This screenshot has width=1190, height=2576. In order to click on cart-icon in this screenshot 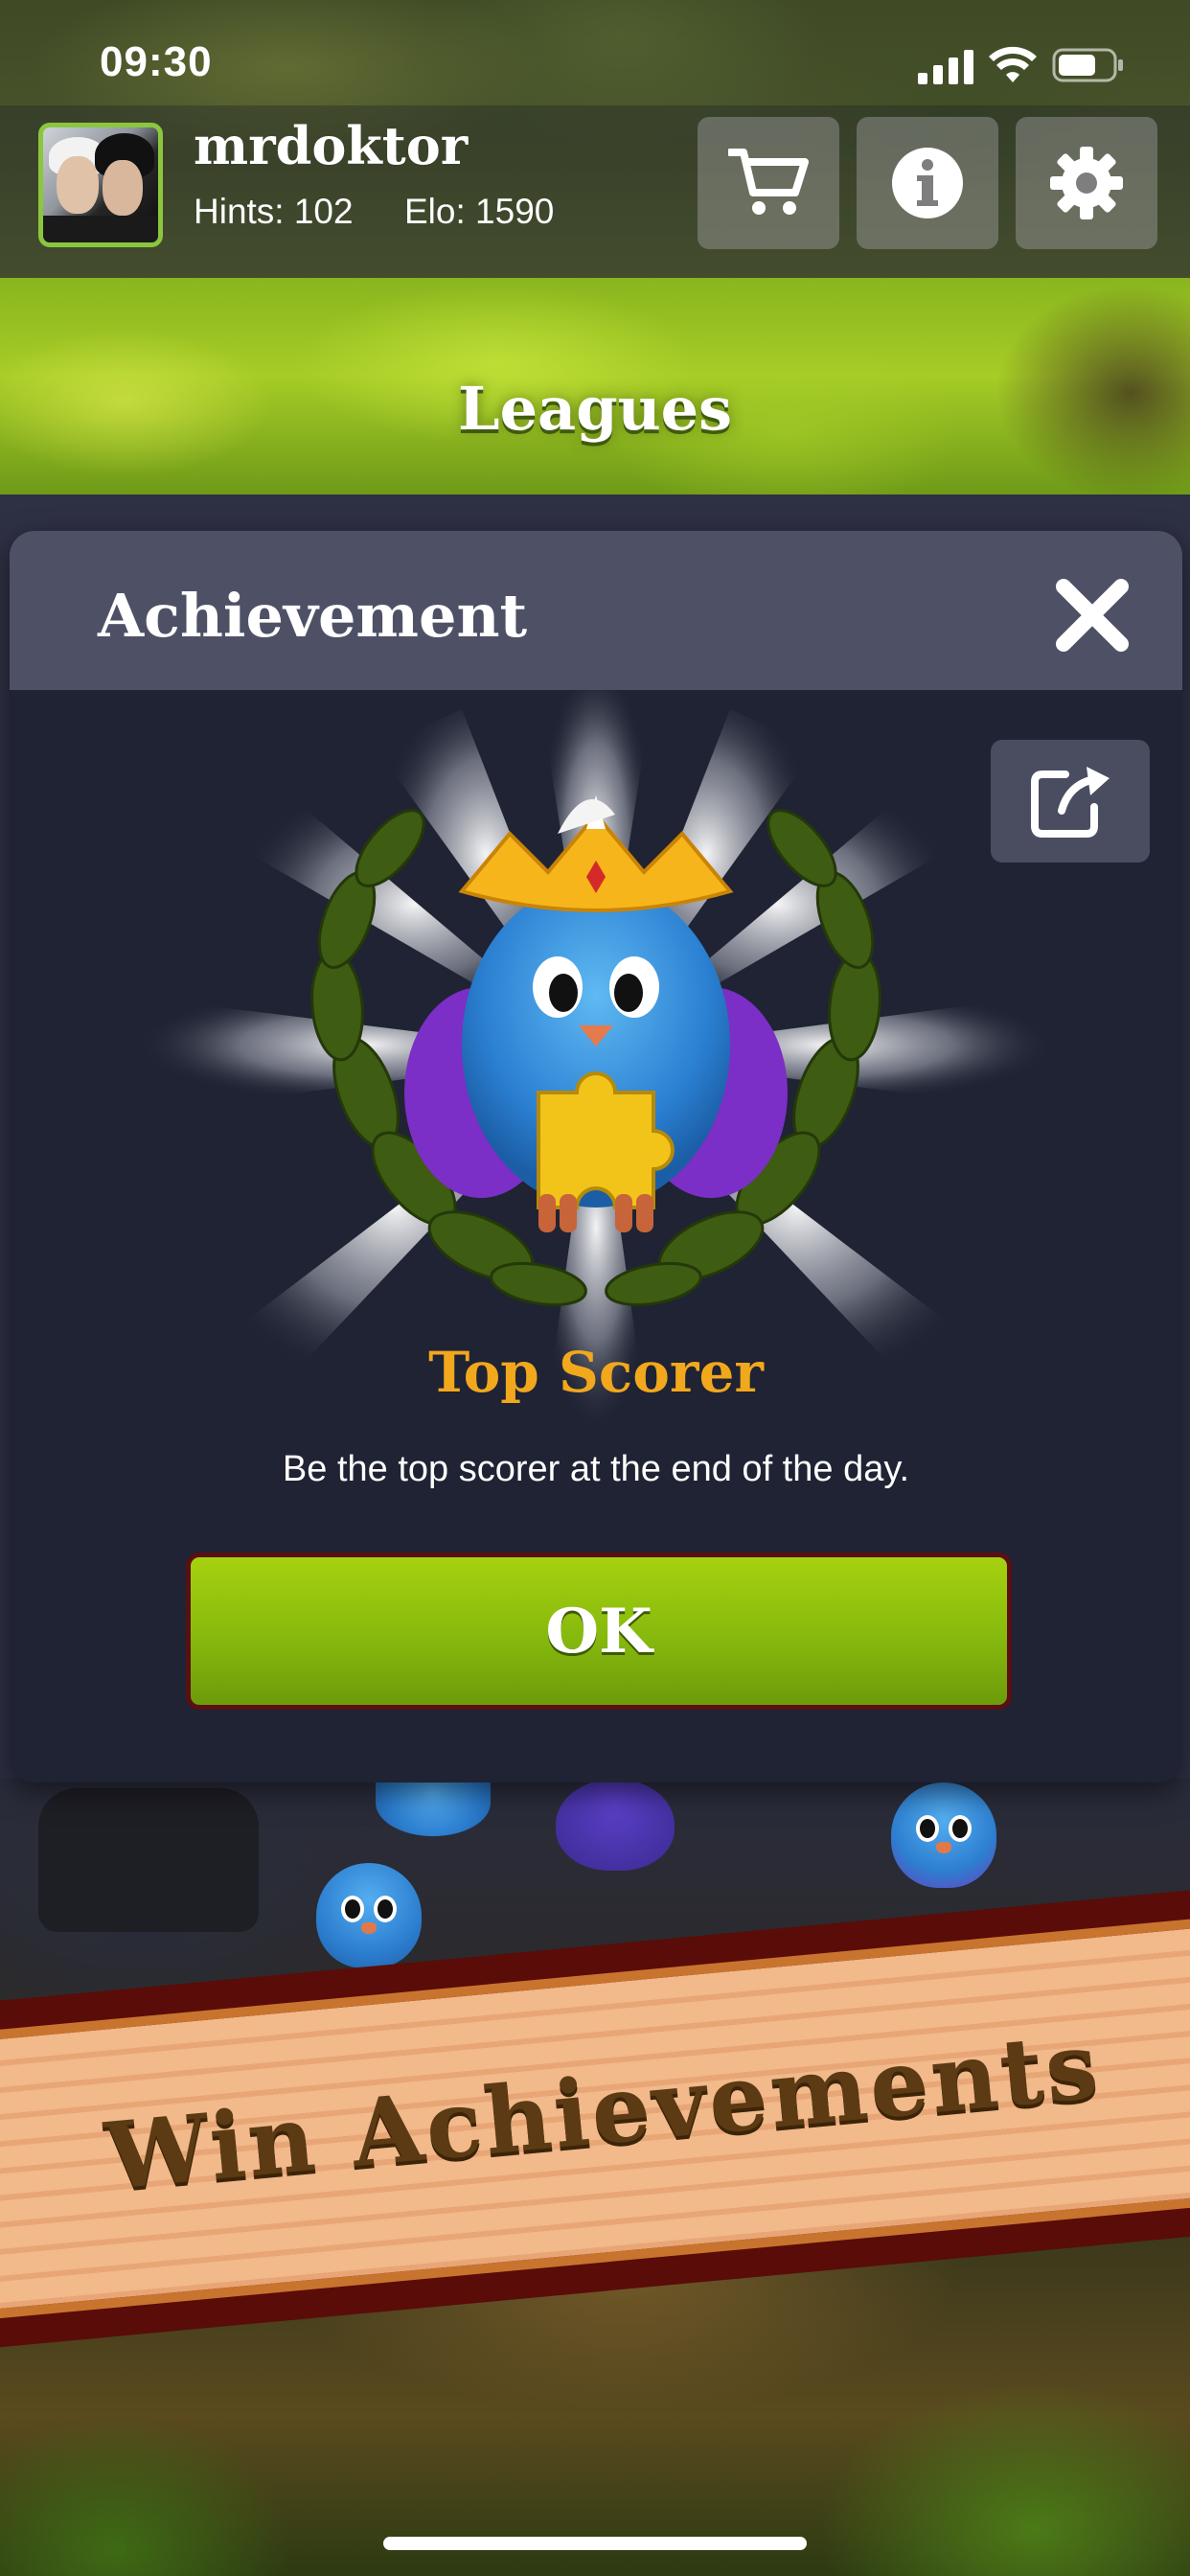, I will do `click(769, 182)`.